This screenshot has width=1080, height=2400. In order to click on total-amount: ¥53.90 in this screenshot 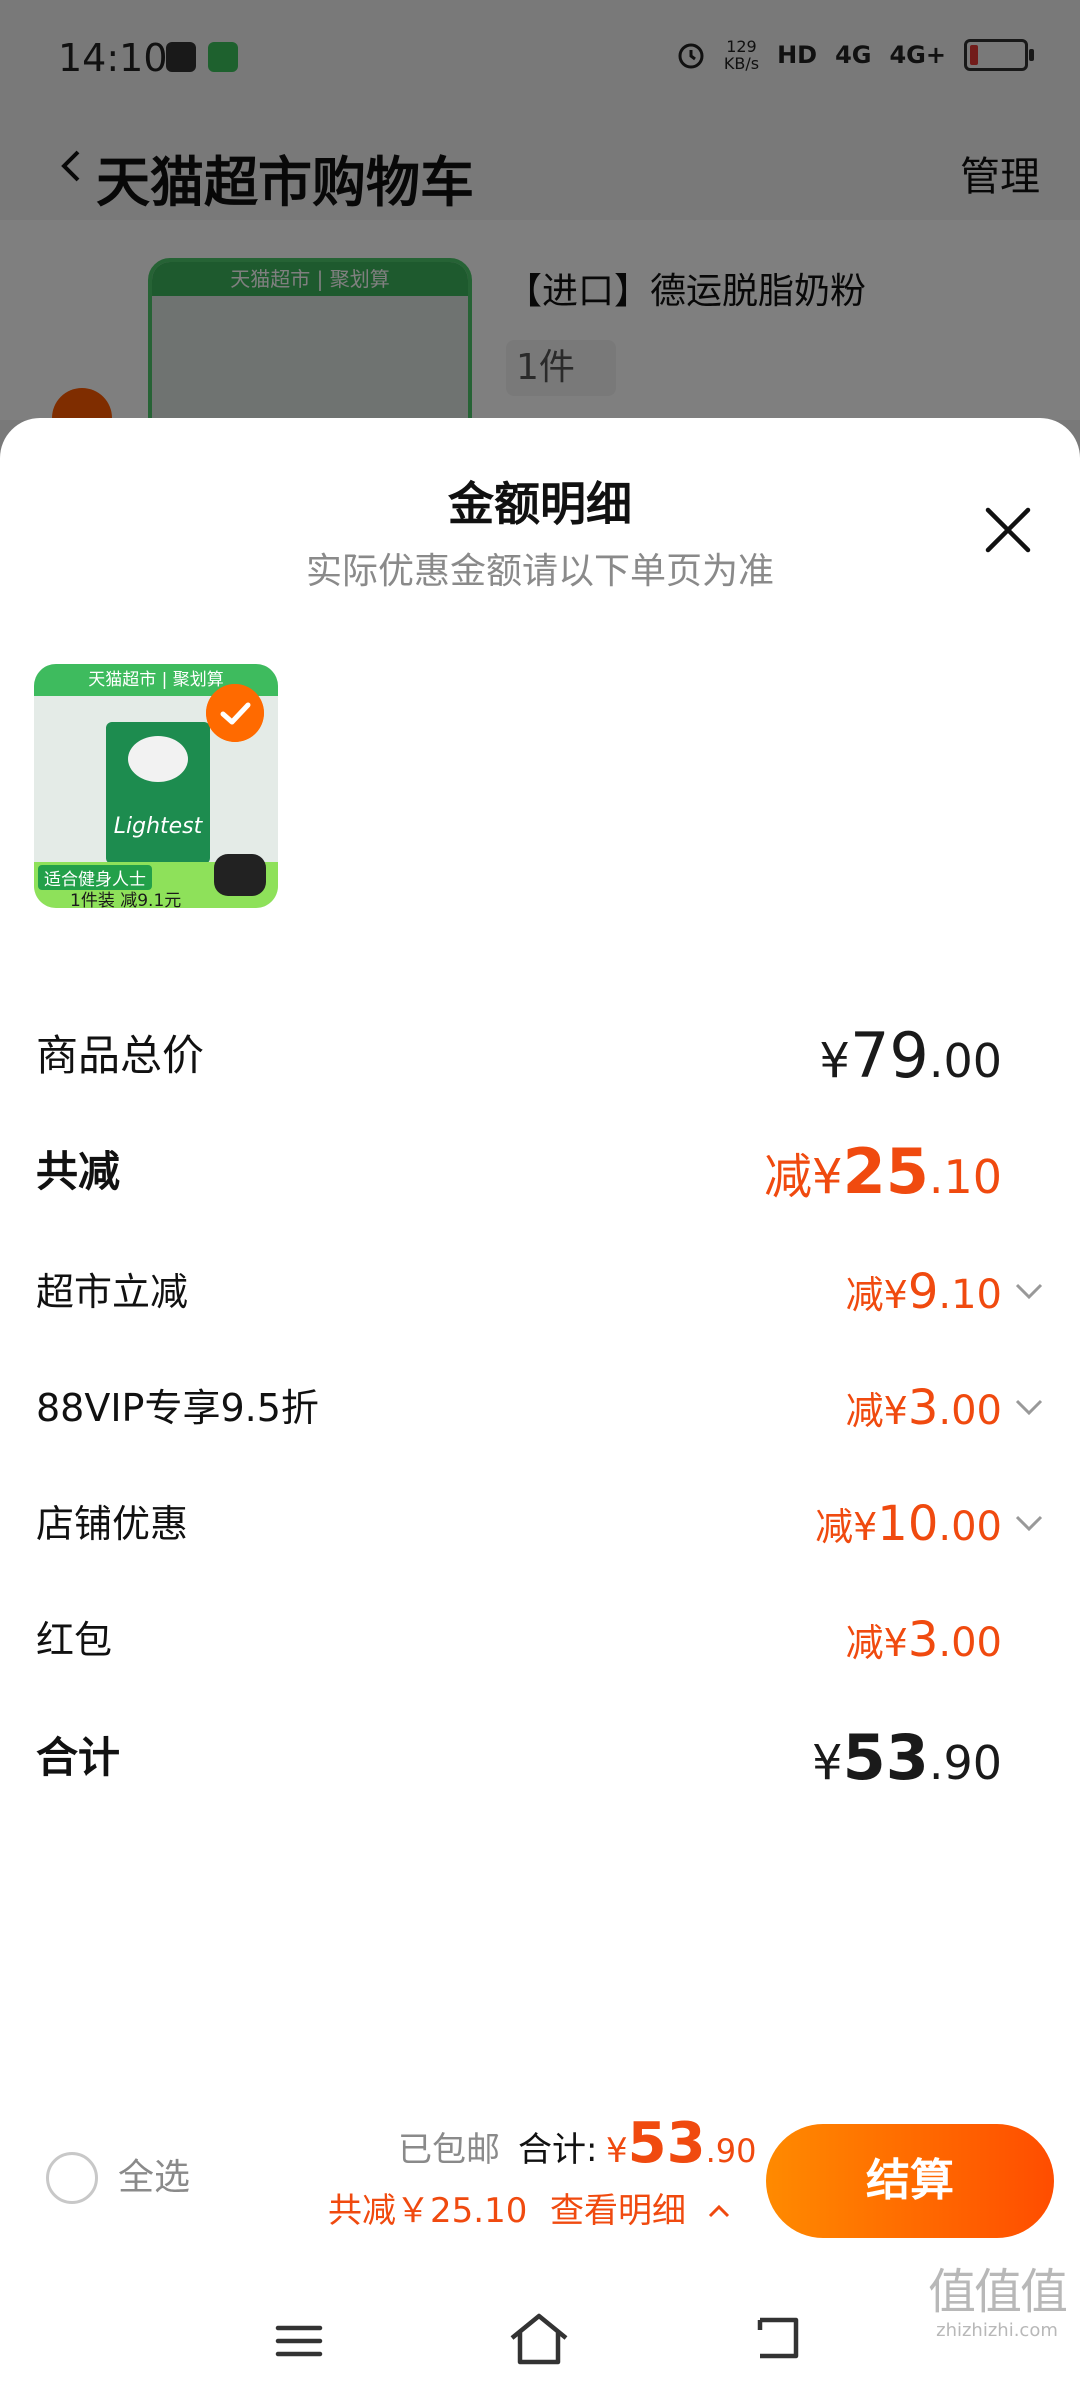, I will do `click(681, 2150)`.